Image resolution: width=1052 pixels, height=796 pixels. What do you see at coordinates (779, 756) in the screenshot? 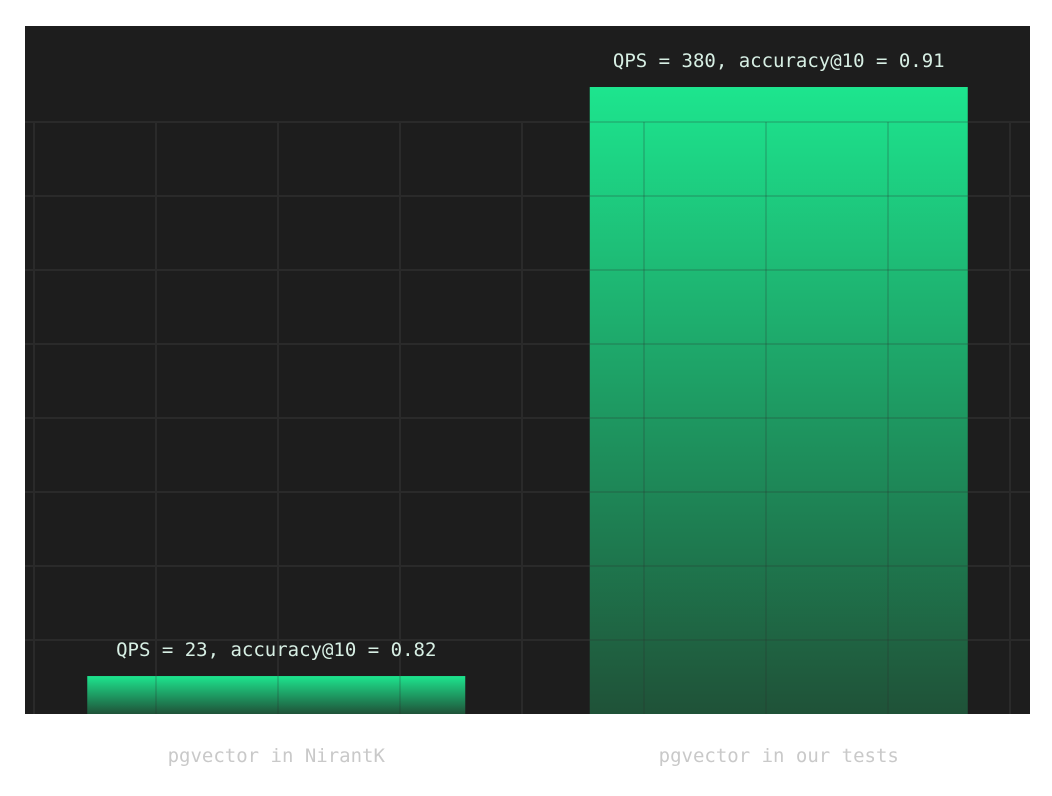
I see `category-label-2: pgvector in our tests` at bounding box center [779, 756].